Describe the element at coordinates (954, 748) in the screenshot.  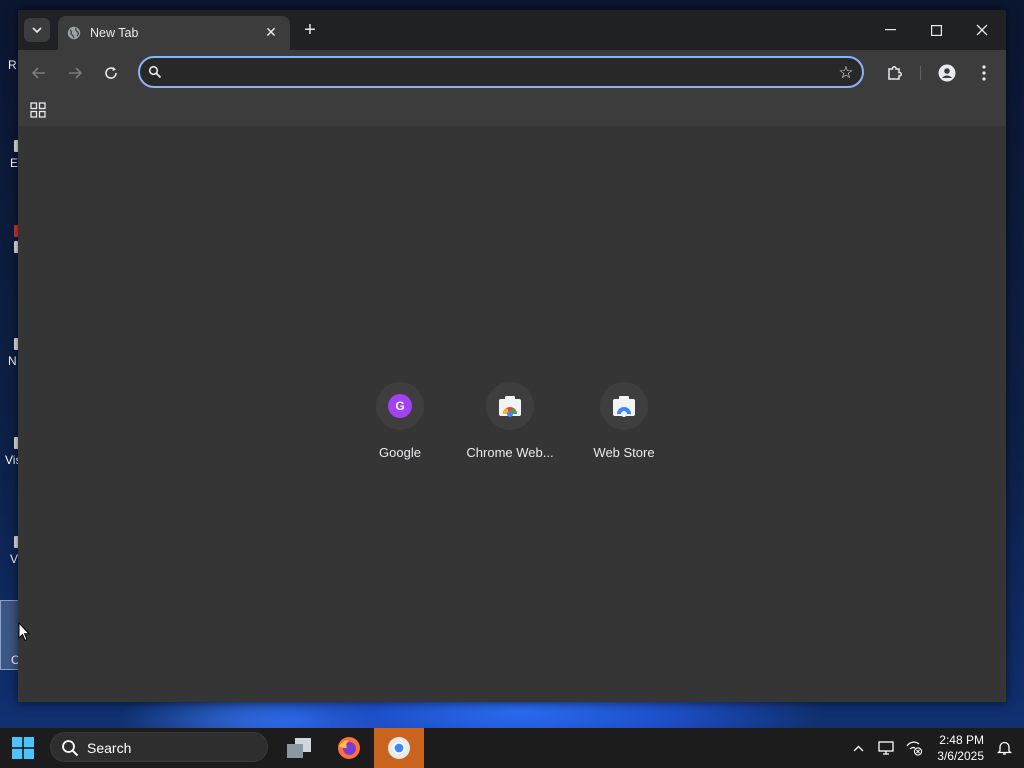
I see `system-clock: 2:48 PM 3/6/2025` at that location.